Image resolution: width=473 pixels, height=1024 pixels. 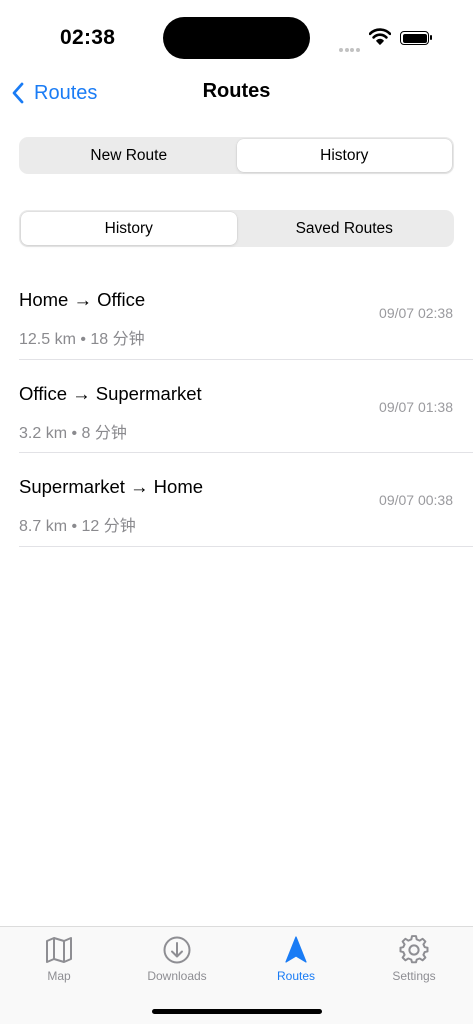 I want to click on route-timestamp: 09/07 01:38, so click(x=416, y=406).